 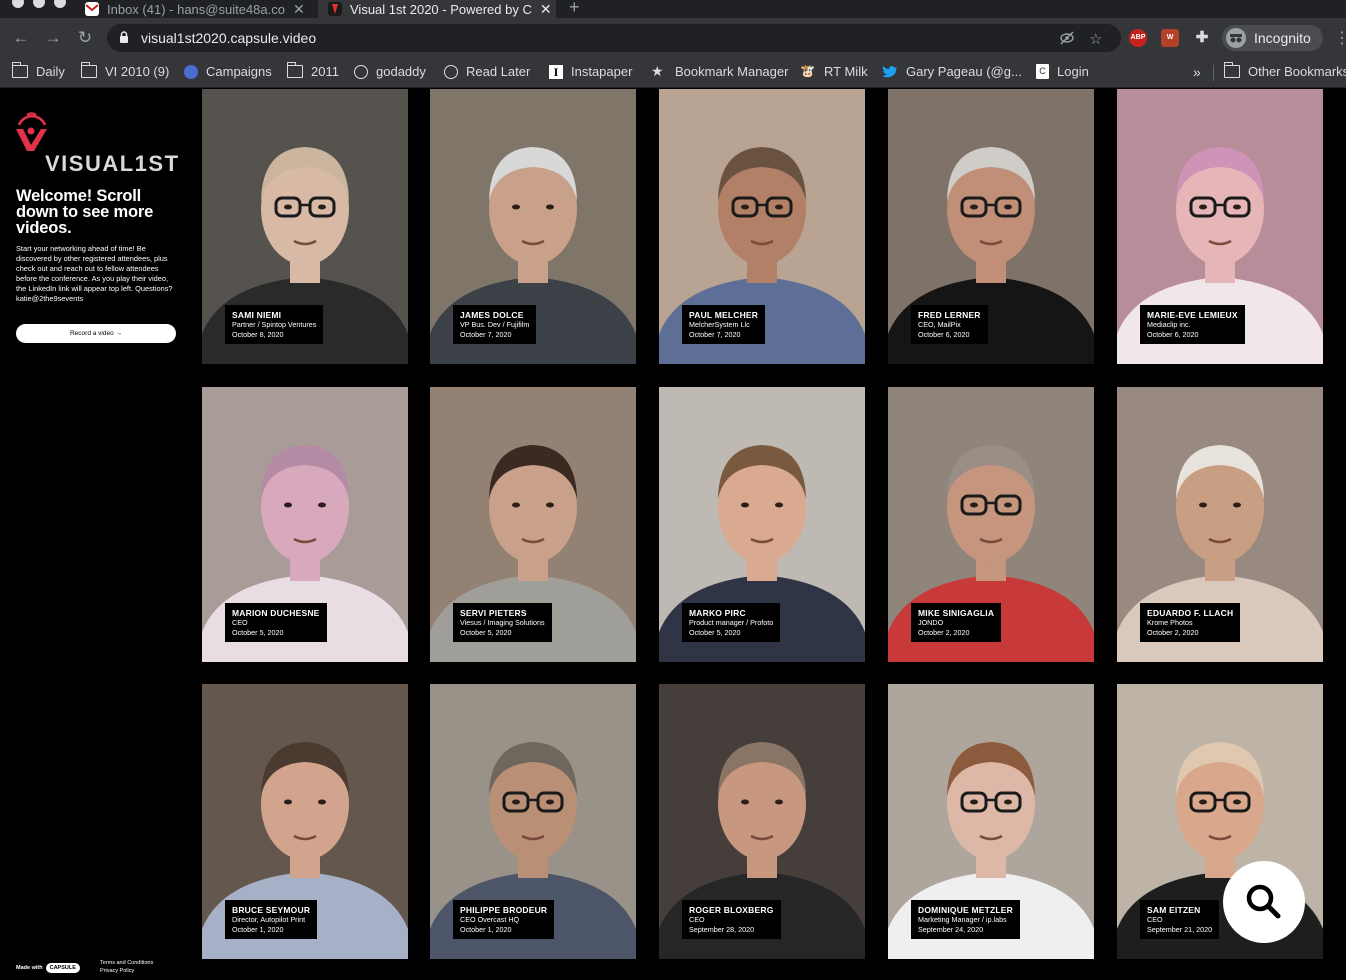 What do you see at coordinates (717, 613) in the screenshot?
I see `attendee-name: MARKO PIRC` at bounding box center [717, 613].